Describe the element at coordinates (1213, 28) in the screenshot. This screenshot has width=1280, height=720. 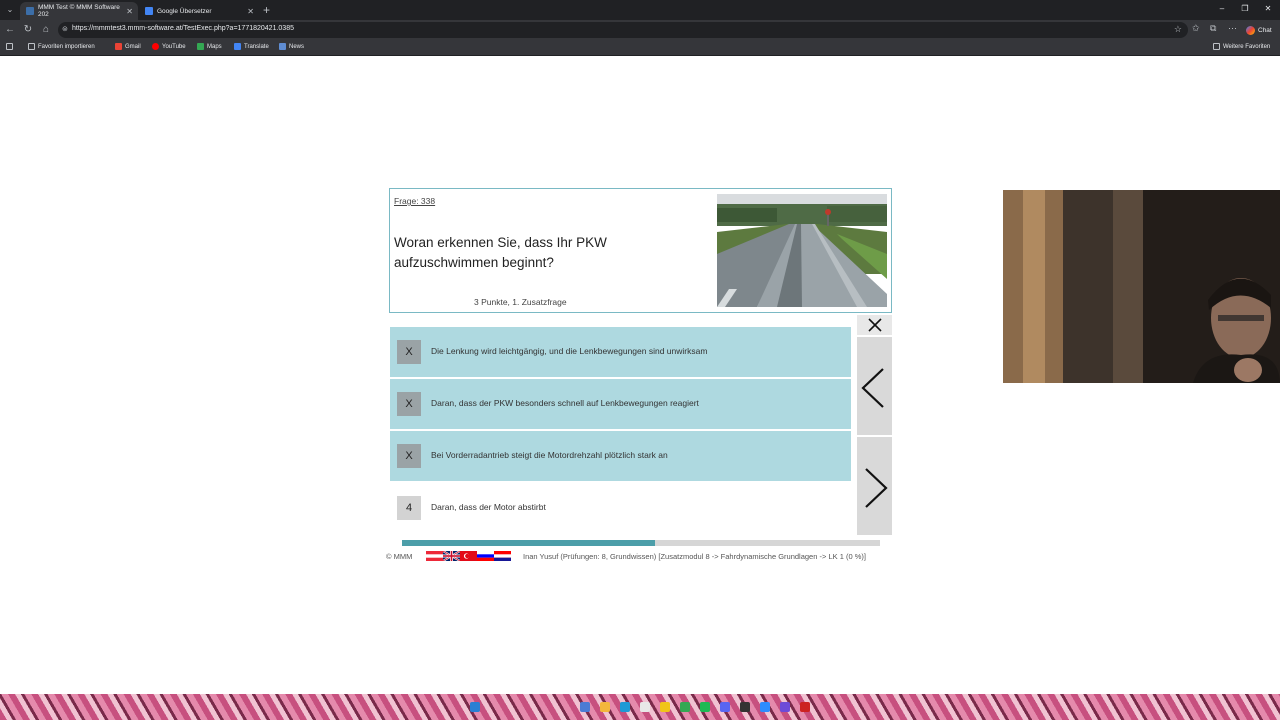
I see `extensions-icon: ⧉` at that location.